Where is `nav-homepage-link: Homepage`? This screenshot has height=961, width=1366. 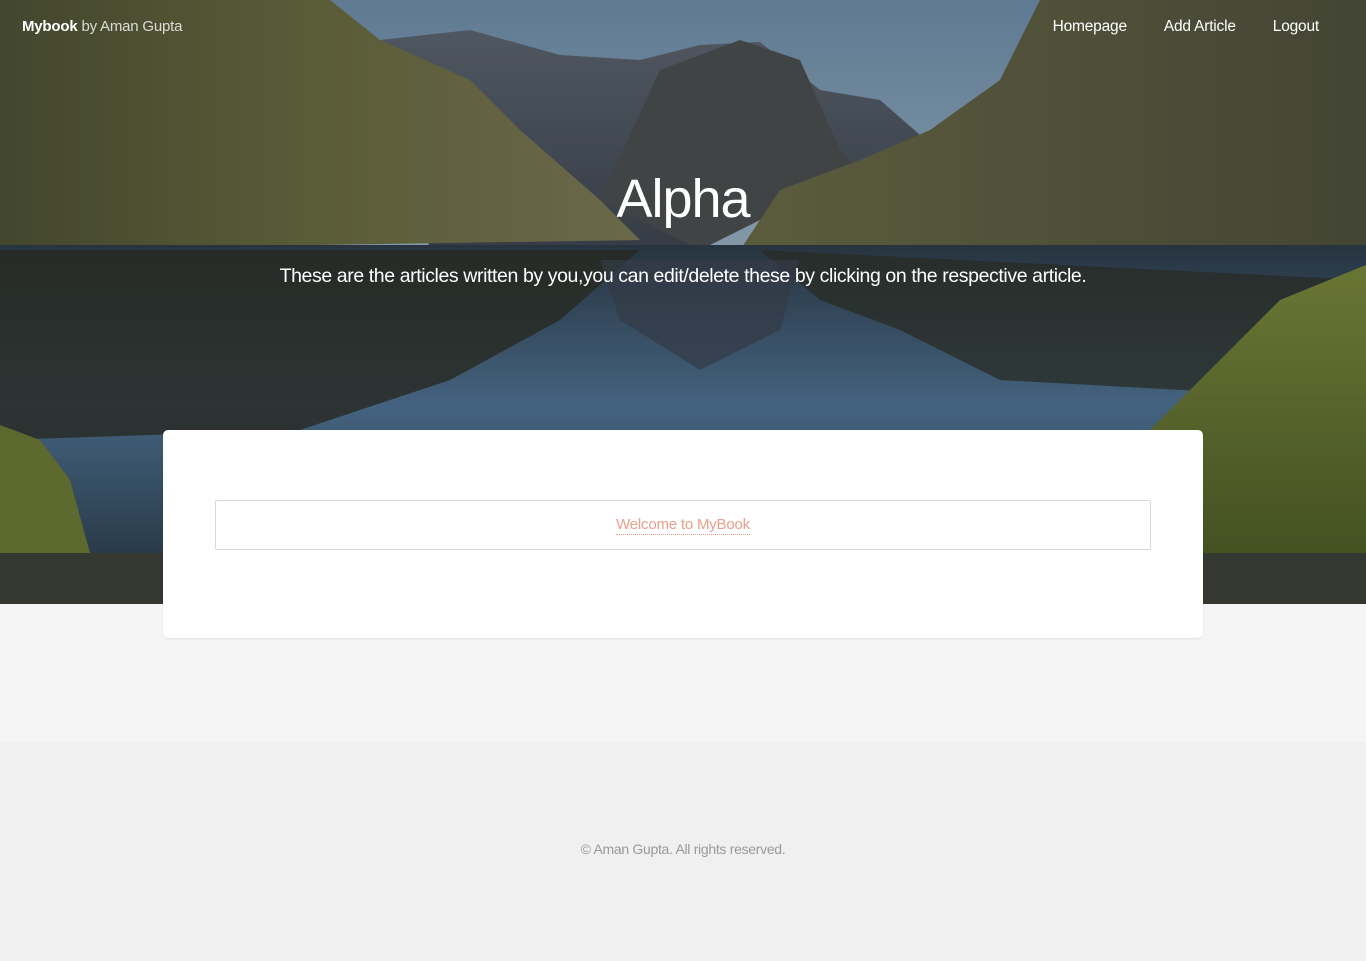 nav-homepage-link: Homepage is located at coordinates (1090, 27).